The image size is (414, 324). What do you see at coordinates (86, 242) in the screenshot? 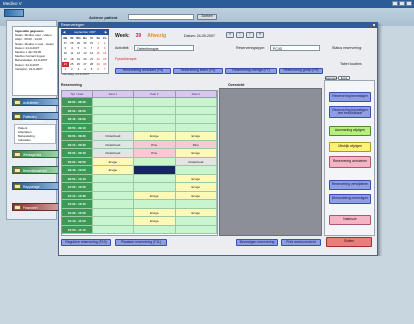
I see `reguliere-reservering-button: Reguliere reservering (F10)` at bounding box center [86, 242].